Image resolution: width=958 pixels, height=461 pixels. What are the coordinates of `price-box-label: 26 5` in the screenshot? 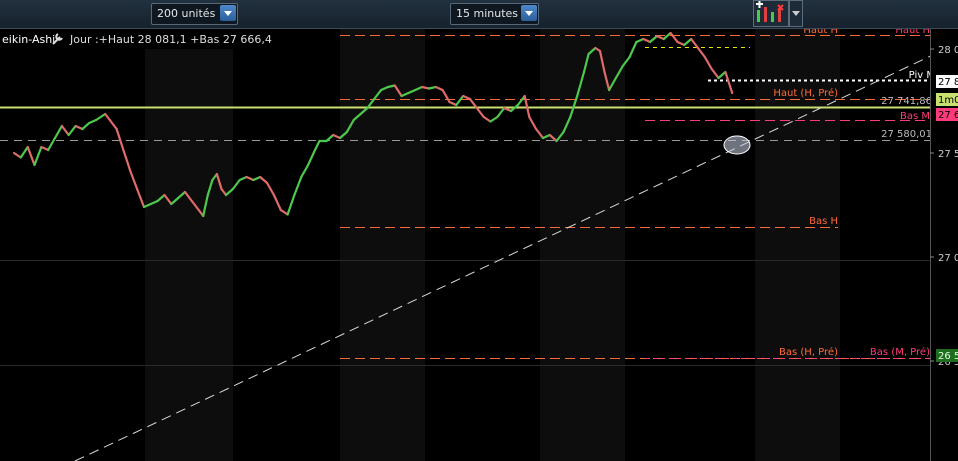 It's located at (948, 356).